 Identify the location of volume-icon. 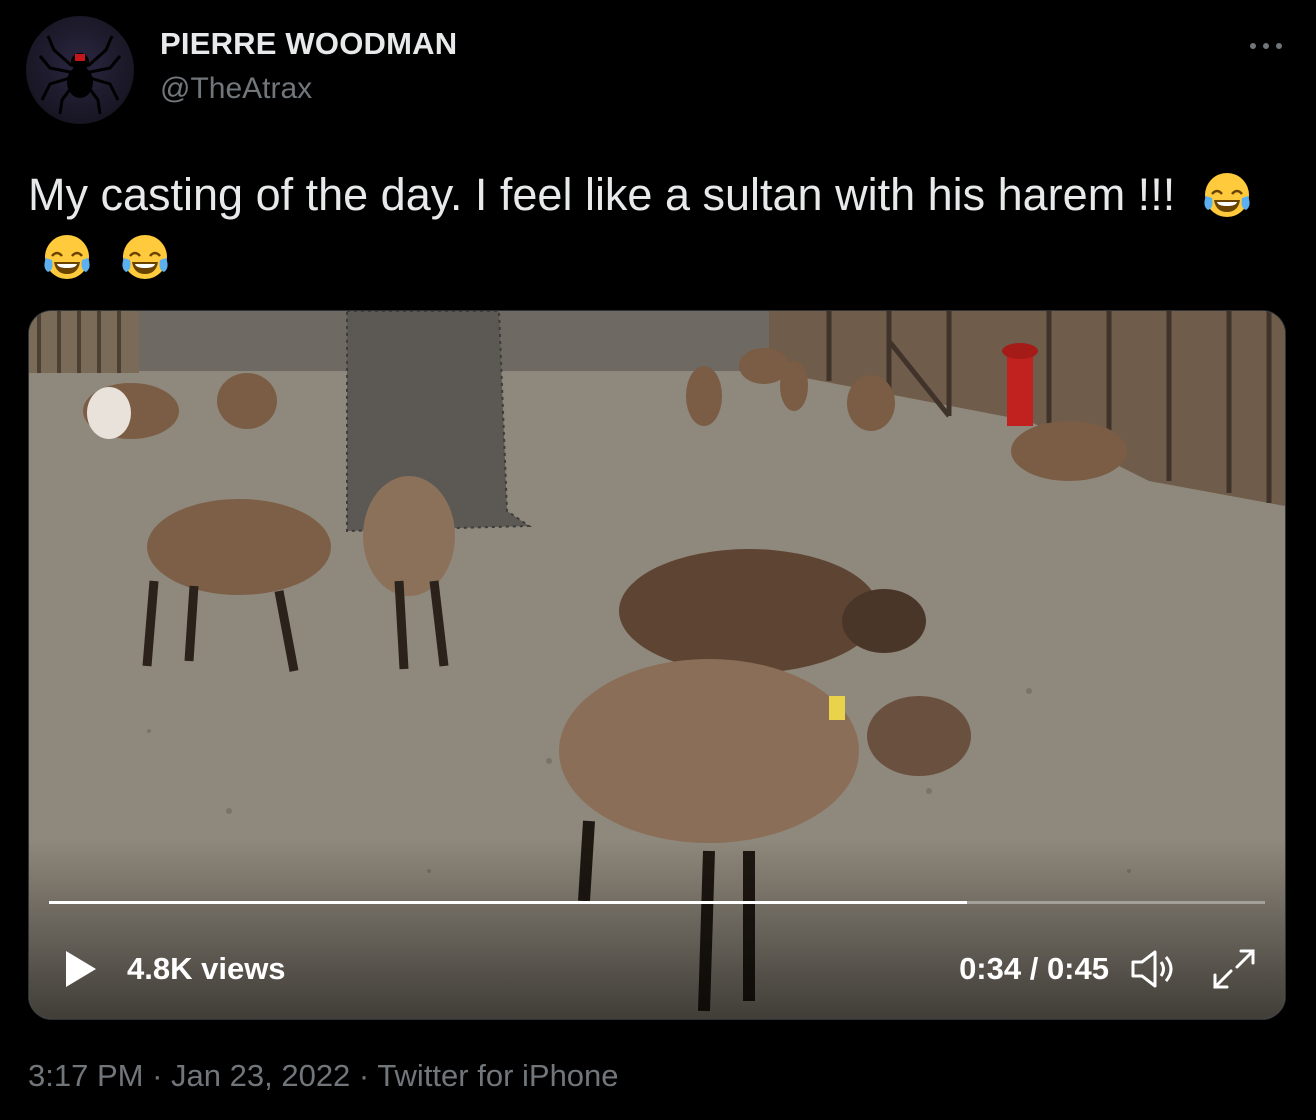
(1154, 969).